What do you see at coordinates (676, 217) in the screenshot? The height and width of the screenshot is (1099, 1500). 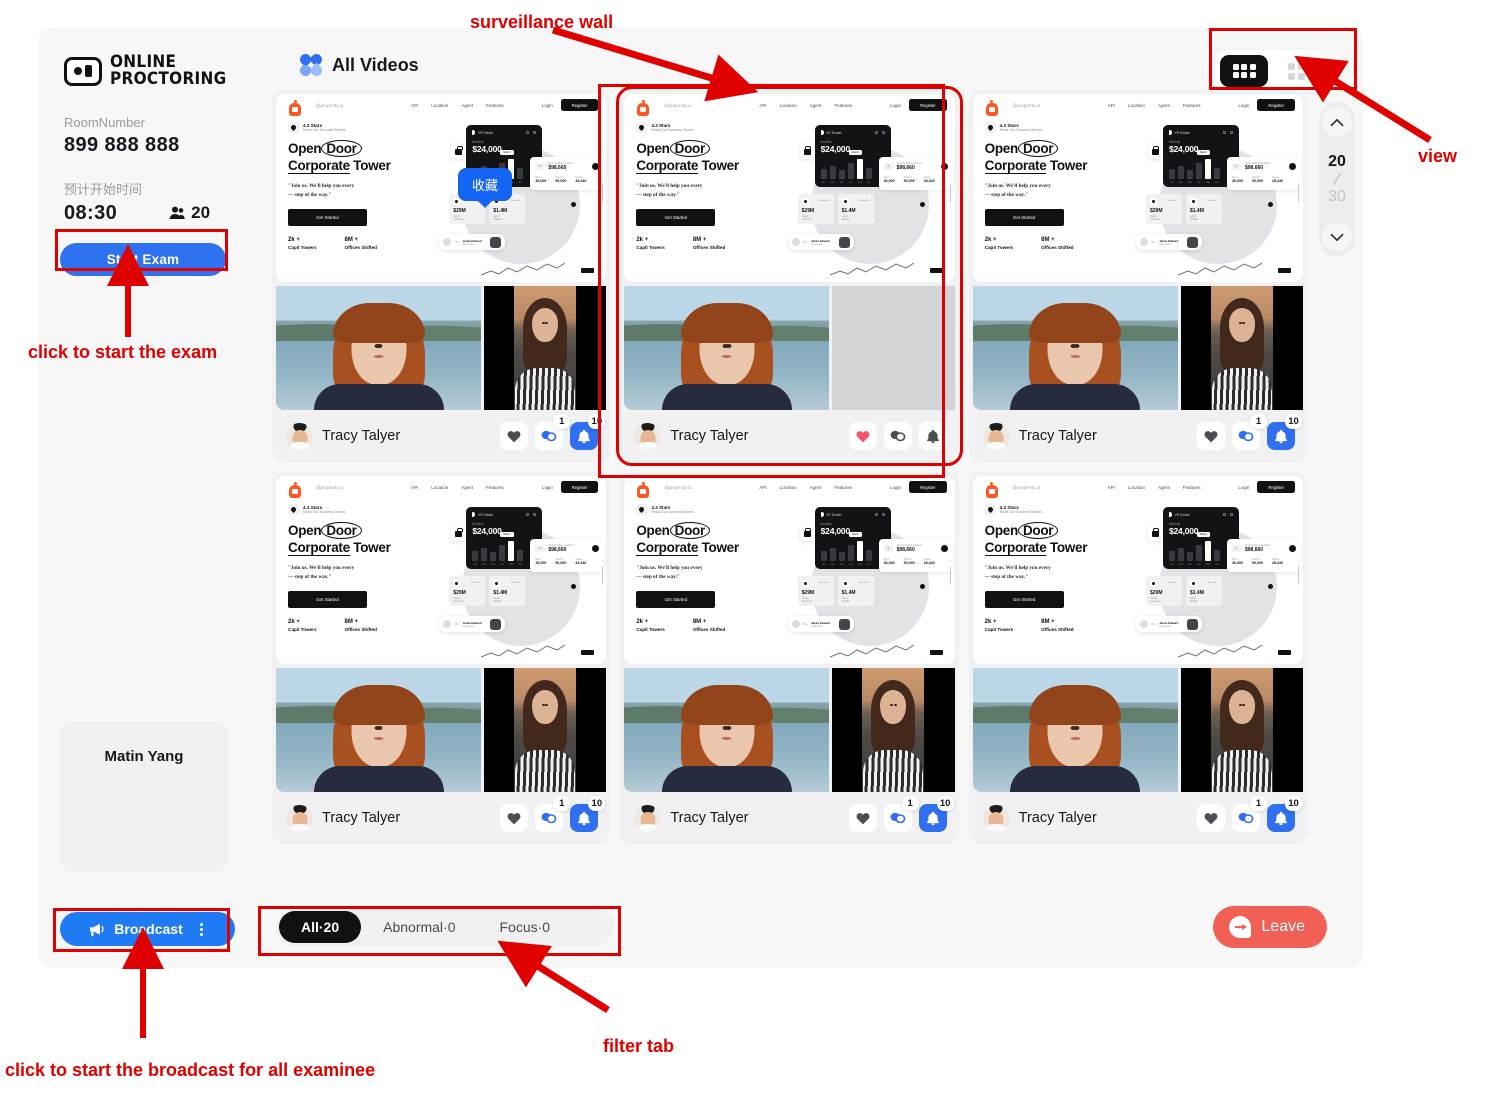 I see `screen-cta-button: Get Started` at bounding box center [676, 217].